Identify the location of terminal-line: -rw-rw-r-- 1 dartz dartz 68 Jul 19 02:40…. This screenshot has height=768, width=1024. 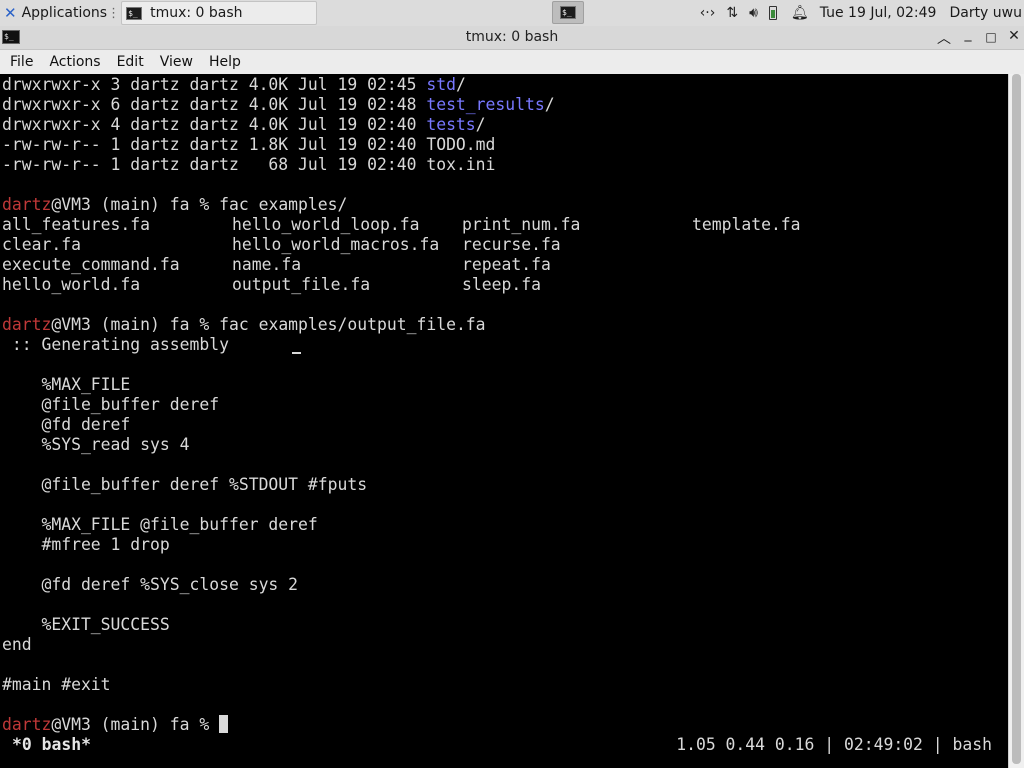
(249, 164).